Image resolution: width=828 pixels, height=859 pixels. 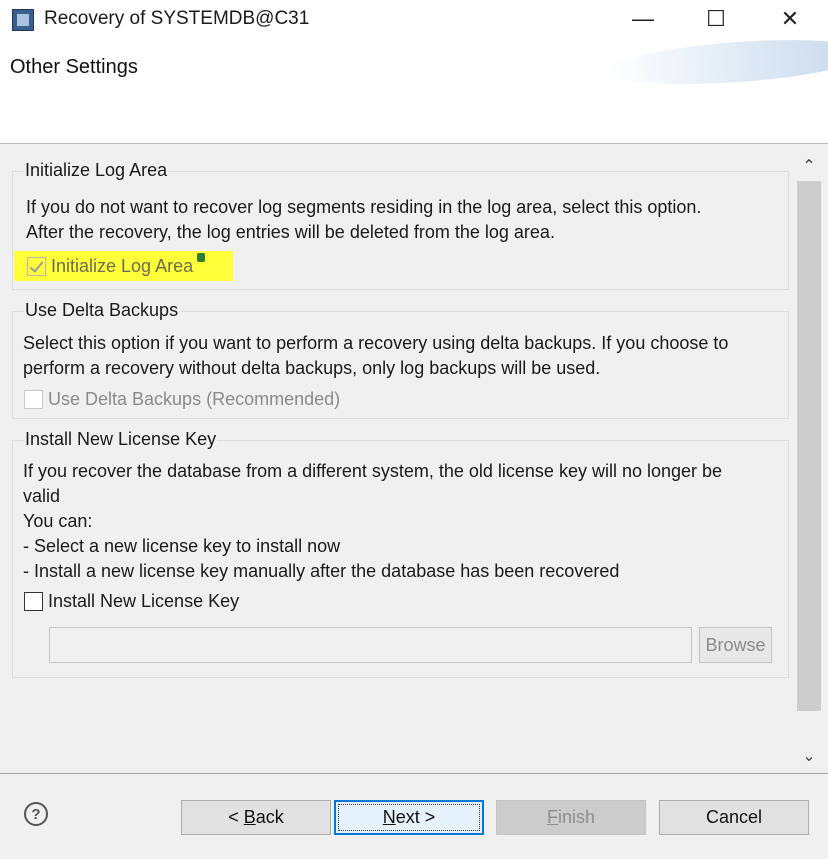 I want to click on use-delta-backups-checkbox, so click(x=33, y=399).